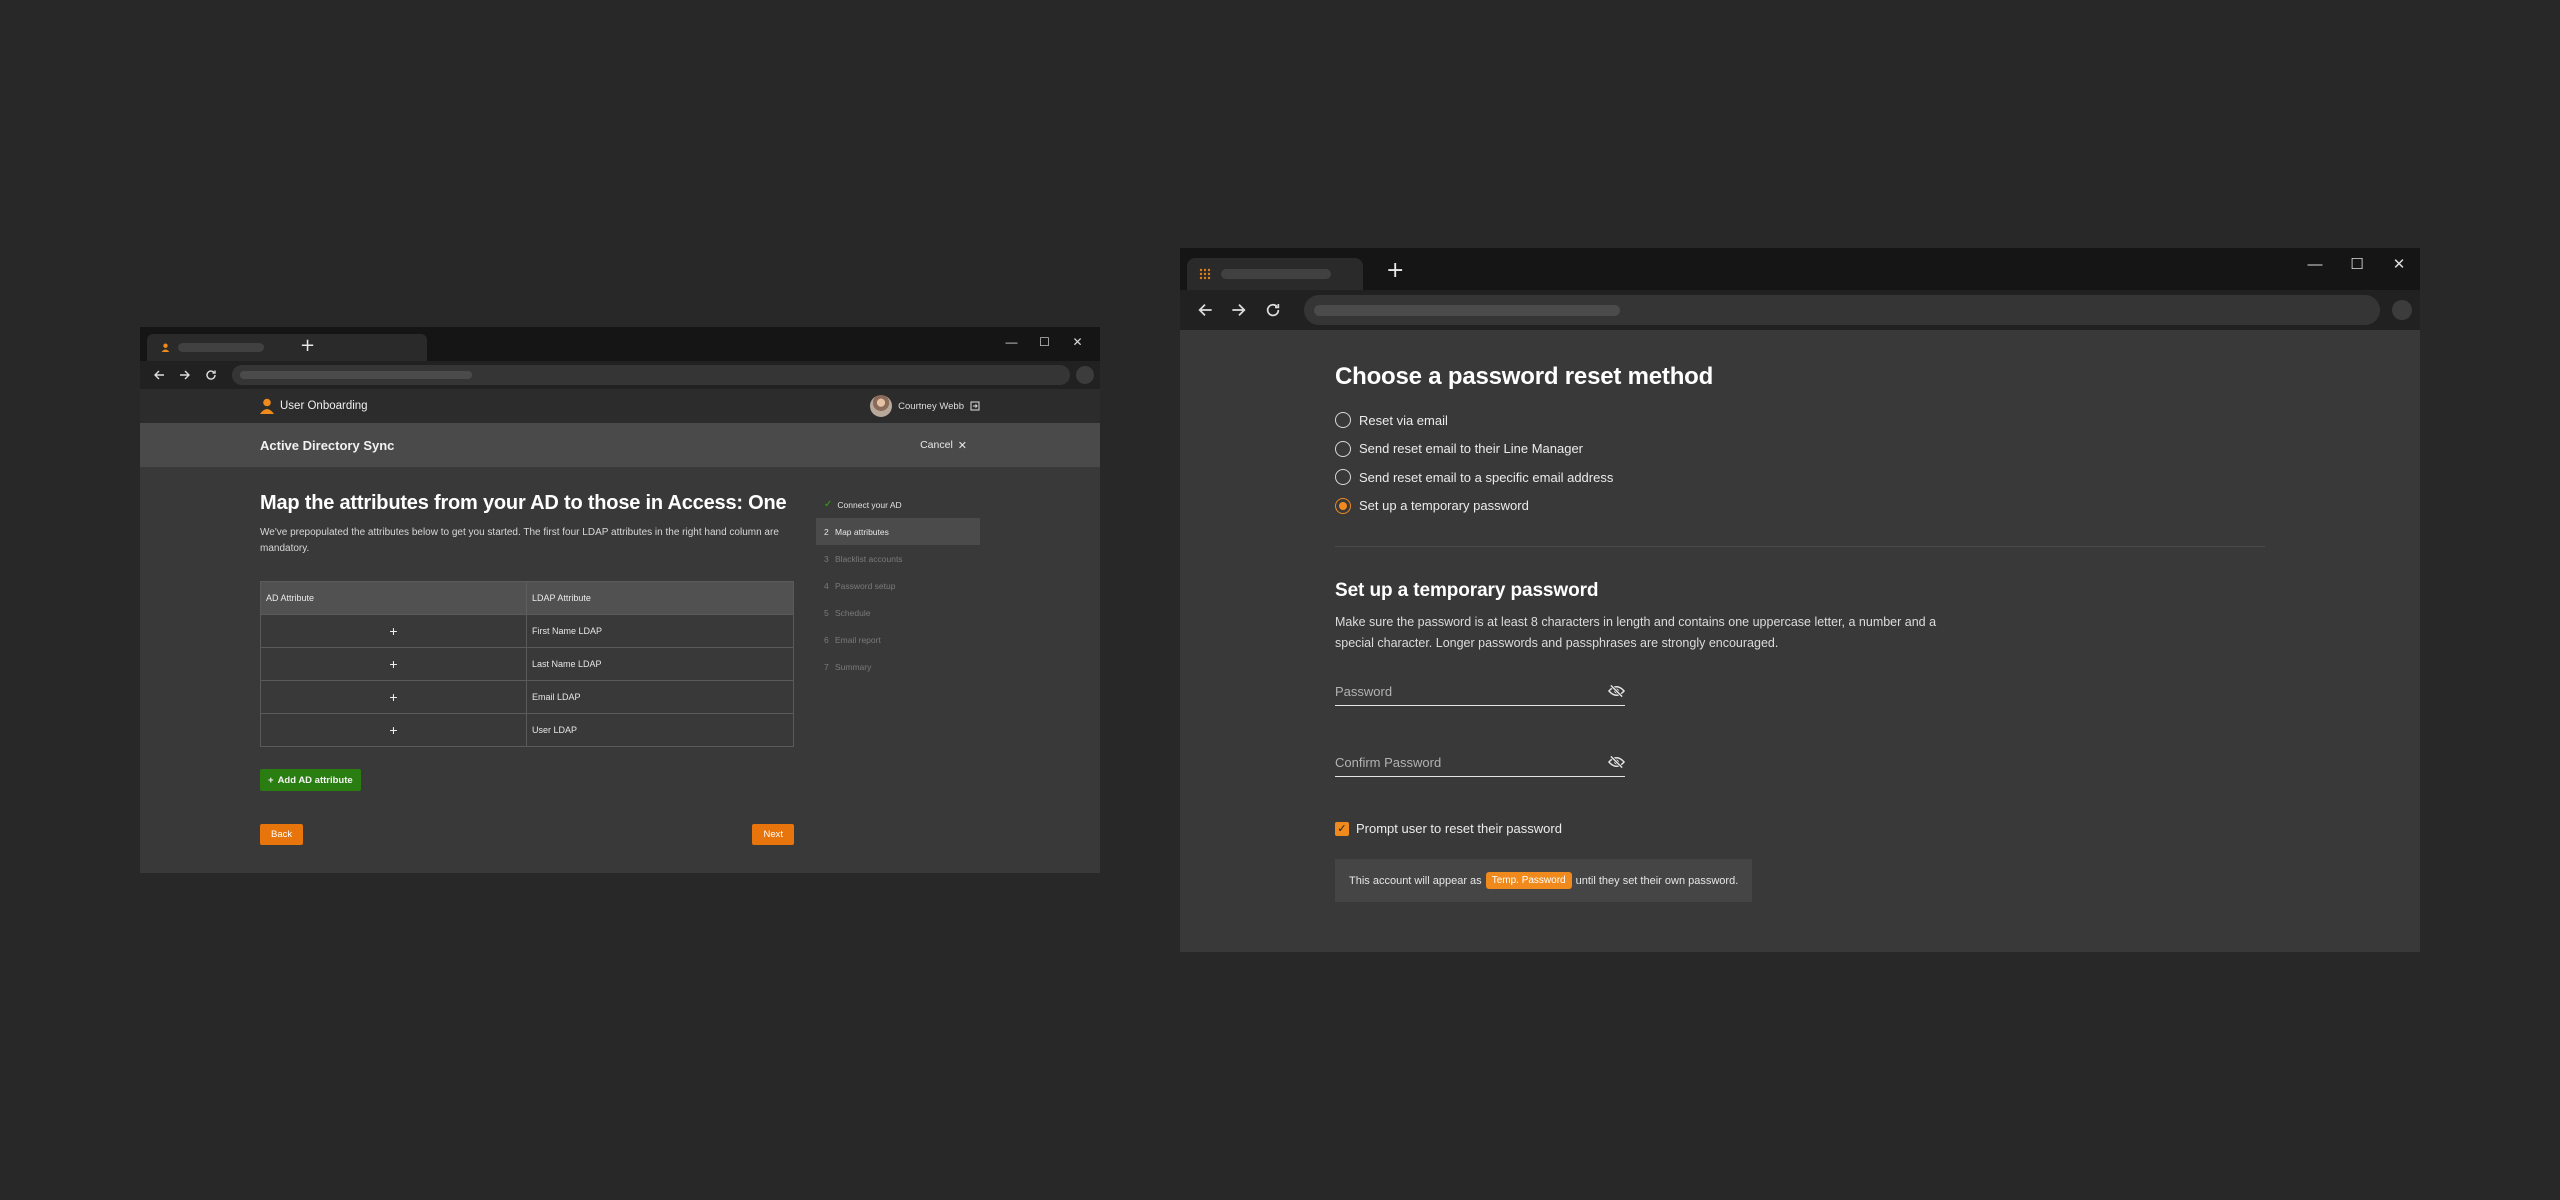  Describe the element at coordinates (898, 504) in the screenshot. I see `step-connect-ad: ✓ Connect your AD` at that location.